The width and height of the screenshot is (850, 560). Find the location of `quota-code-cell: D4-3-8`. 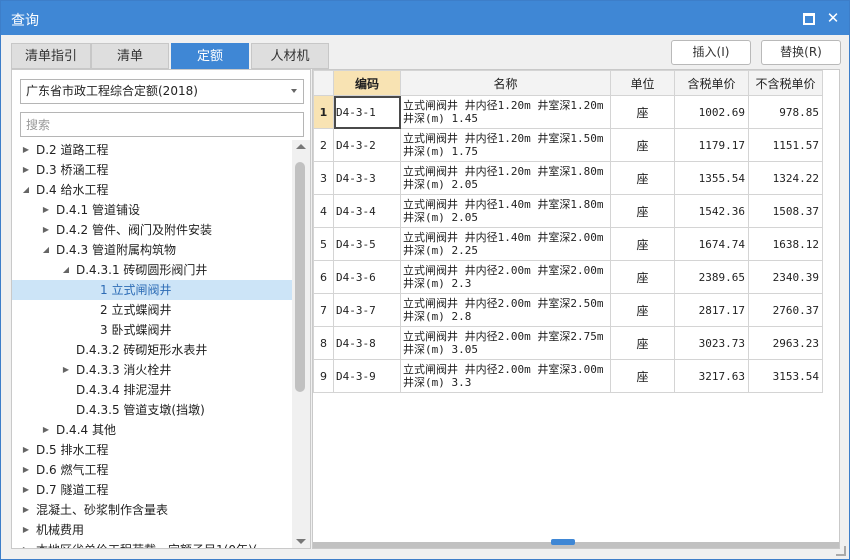

quota-code-cell: D4-3-8 is located at coordinates (367, 343).